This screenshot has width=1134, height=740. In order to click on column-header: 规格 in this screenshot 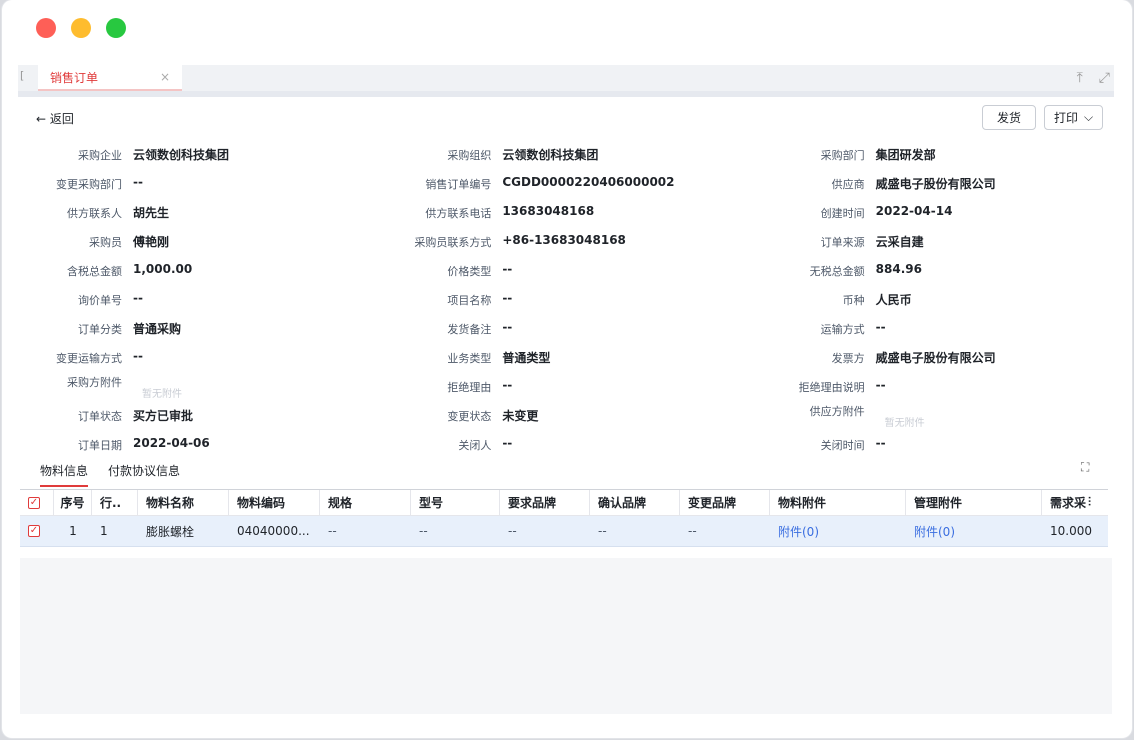, I will do `click(365, 502)`.